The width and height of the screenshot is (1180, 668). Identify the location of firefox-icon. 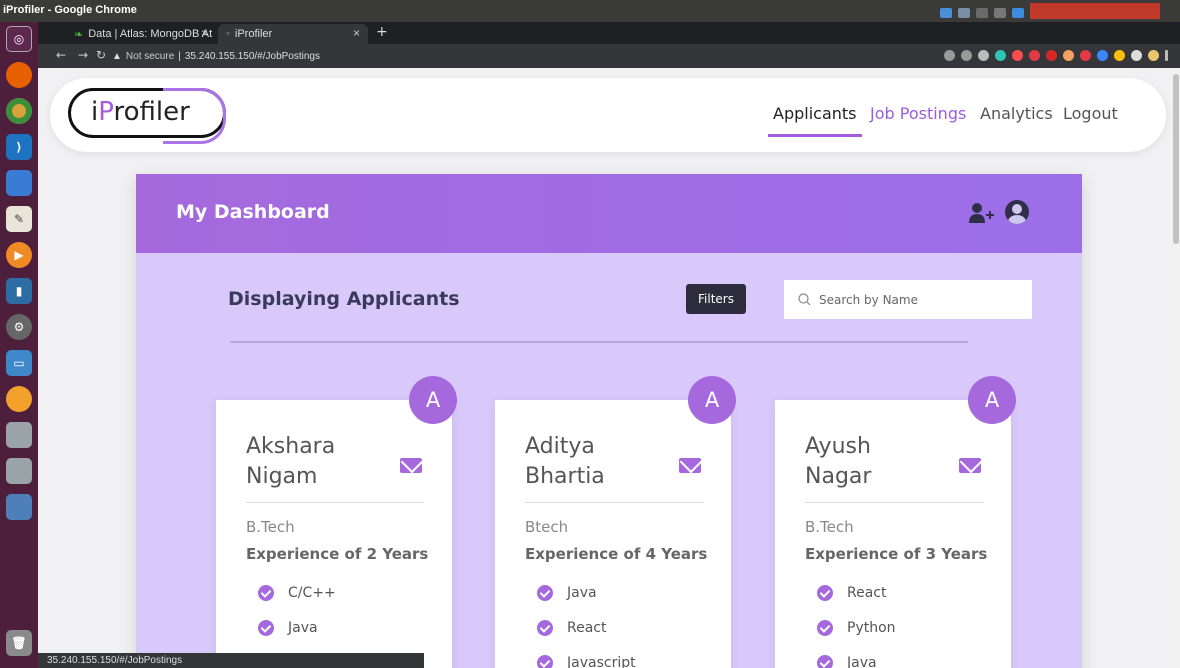
(19, 75).